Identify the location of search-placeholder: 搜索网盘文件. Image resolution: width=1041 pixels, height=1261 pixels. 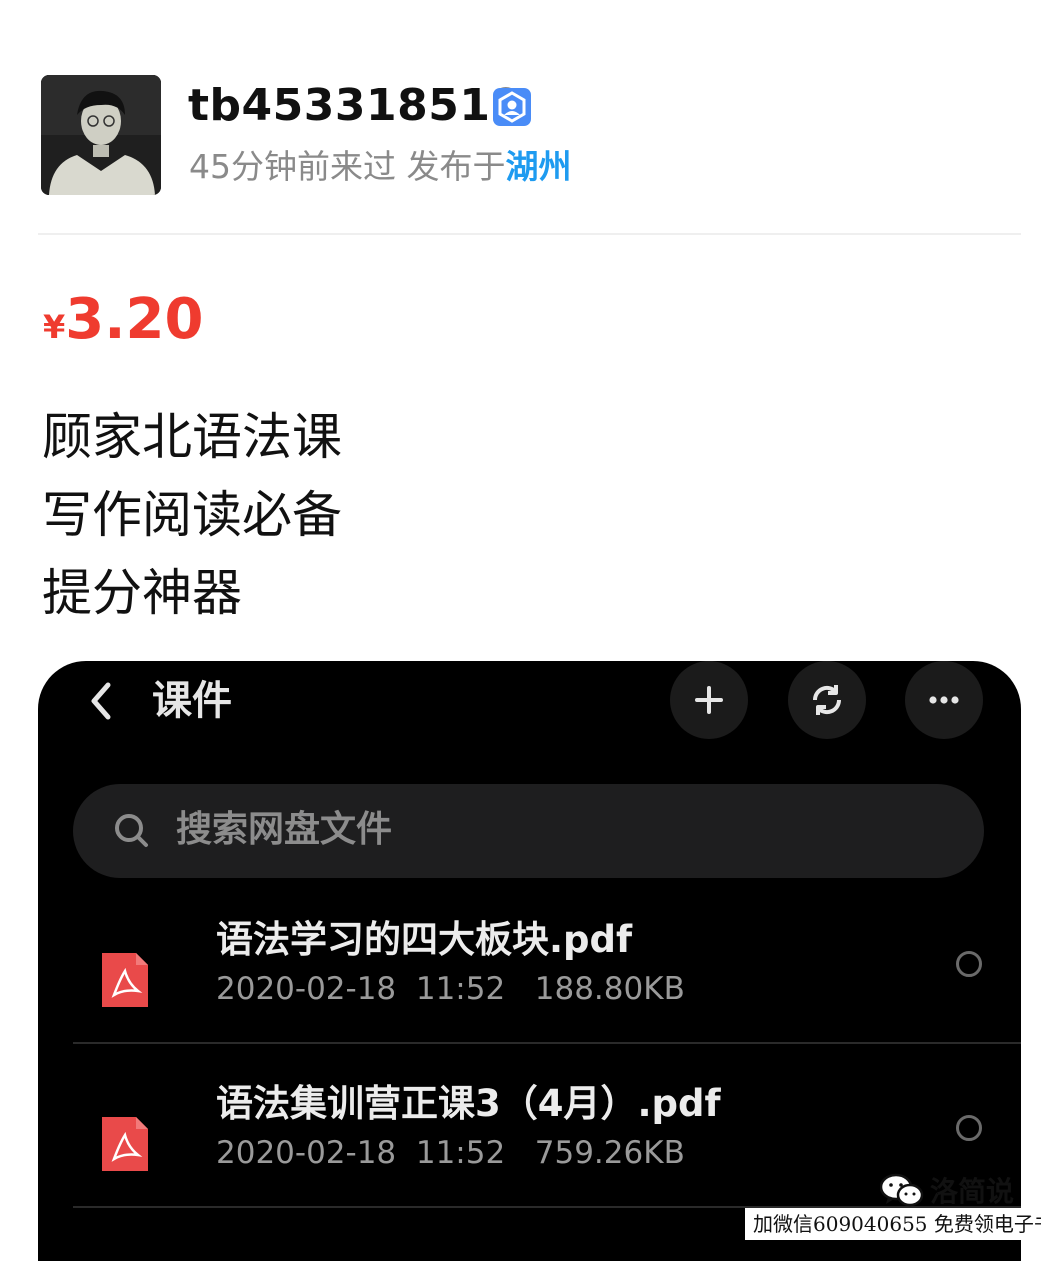
(284, 829).